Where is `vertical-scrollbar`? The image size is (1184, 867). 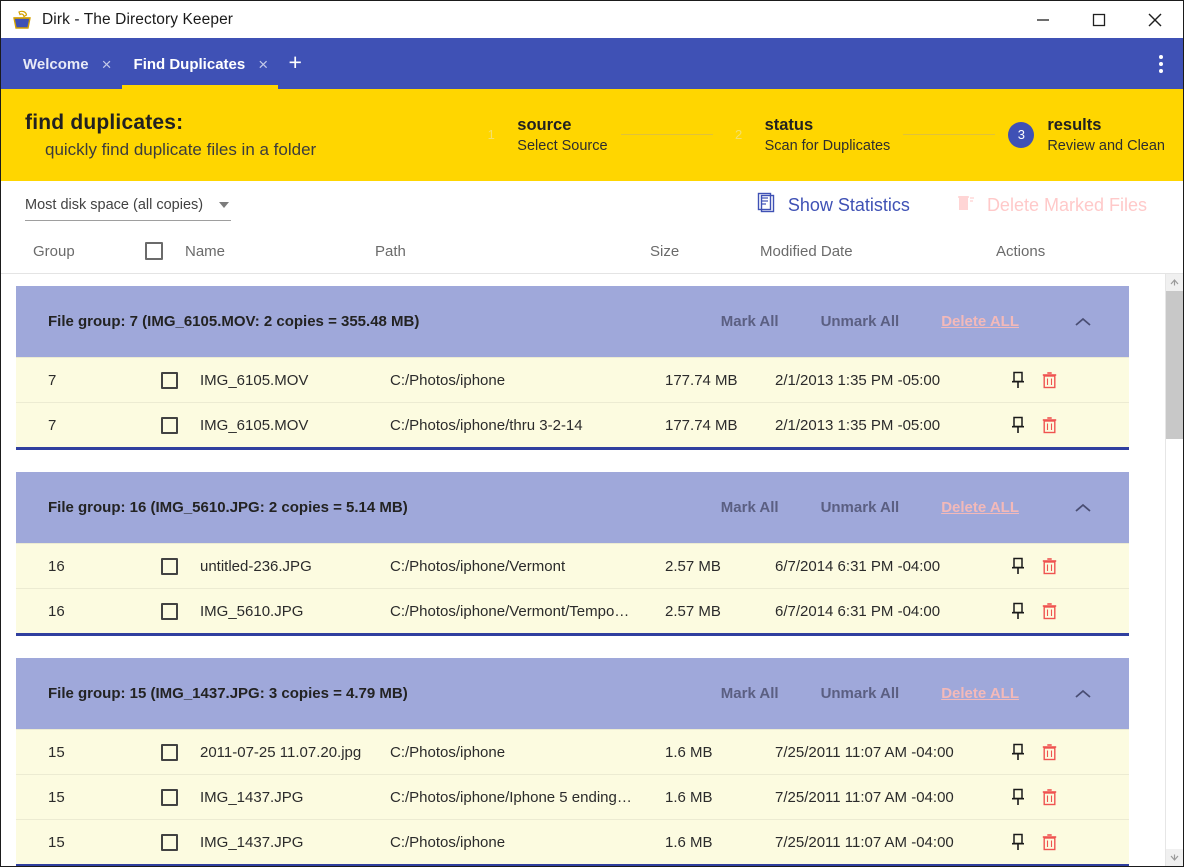 vertical-scrollbar is located at coordinates (1174, 570).